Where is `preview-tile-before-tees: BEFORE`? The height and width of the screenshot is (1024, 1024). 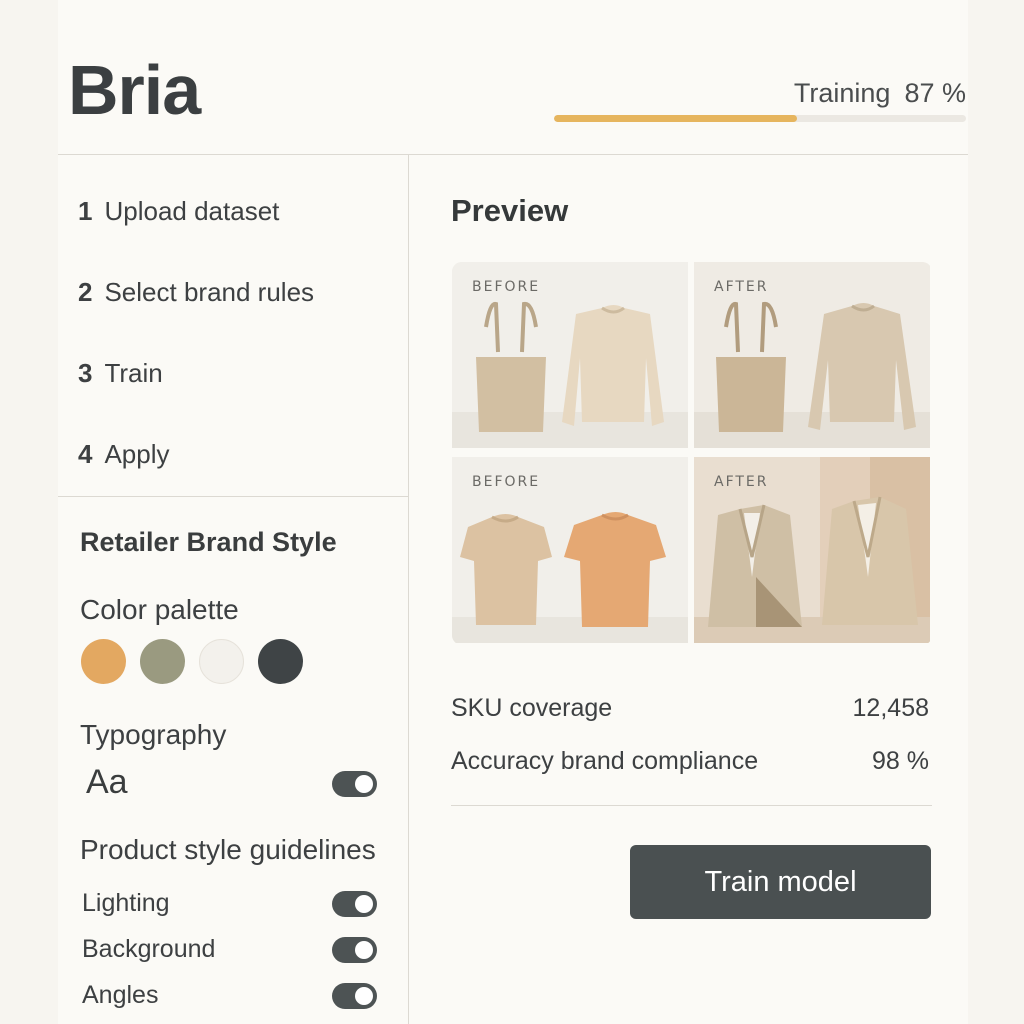 preview-tile-before-tees: BEFORE is located at coordinates (570, 550).